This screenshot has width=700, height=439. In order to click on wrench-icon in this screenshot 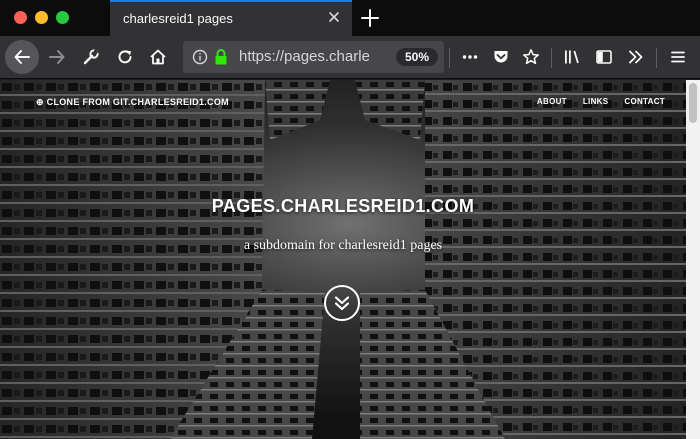, I will do `click(91, 57)`.